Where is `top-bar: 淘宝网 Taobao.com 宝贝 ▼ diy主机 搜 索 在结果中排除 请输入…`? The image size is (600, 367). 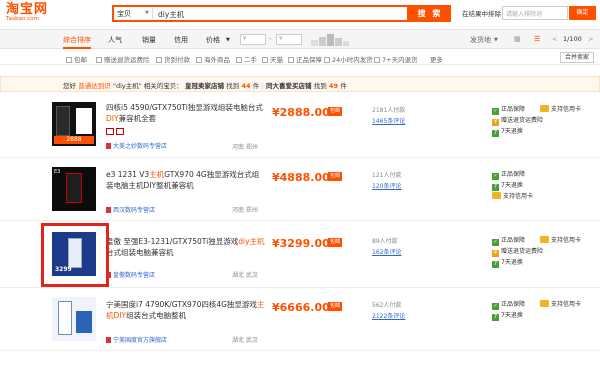
top-bar: 淘宝网 Taobao.com 宝贝 ▼ diy主机 搜 索 在结果中排除 请输入… is located at coordinates (300, 14).